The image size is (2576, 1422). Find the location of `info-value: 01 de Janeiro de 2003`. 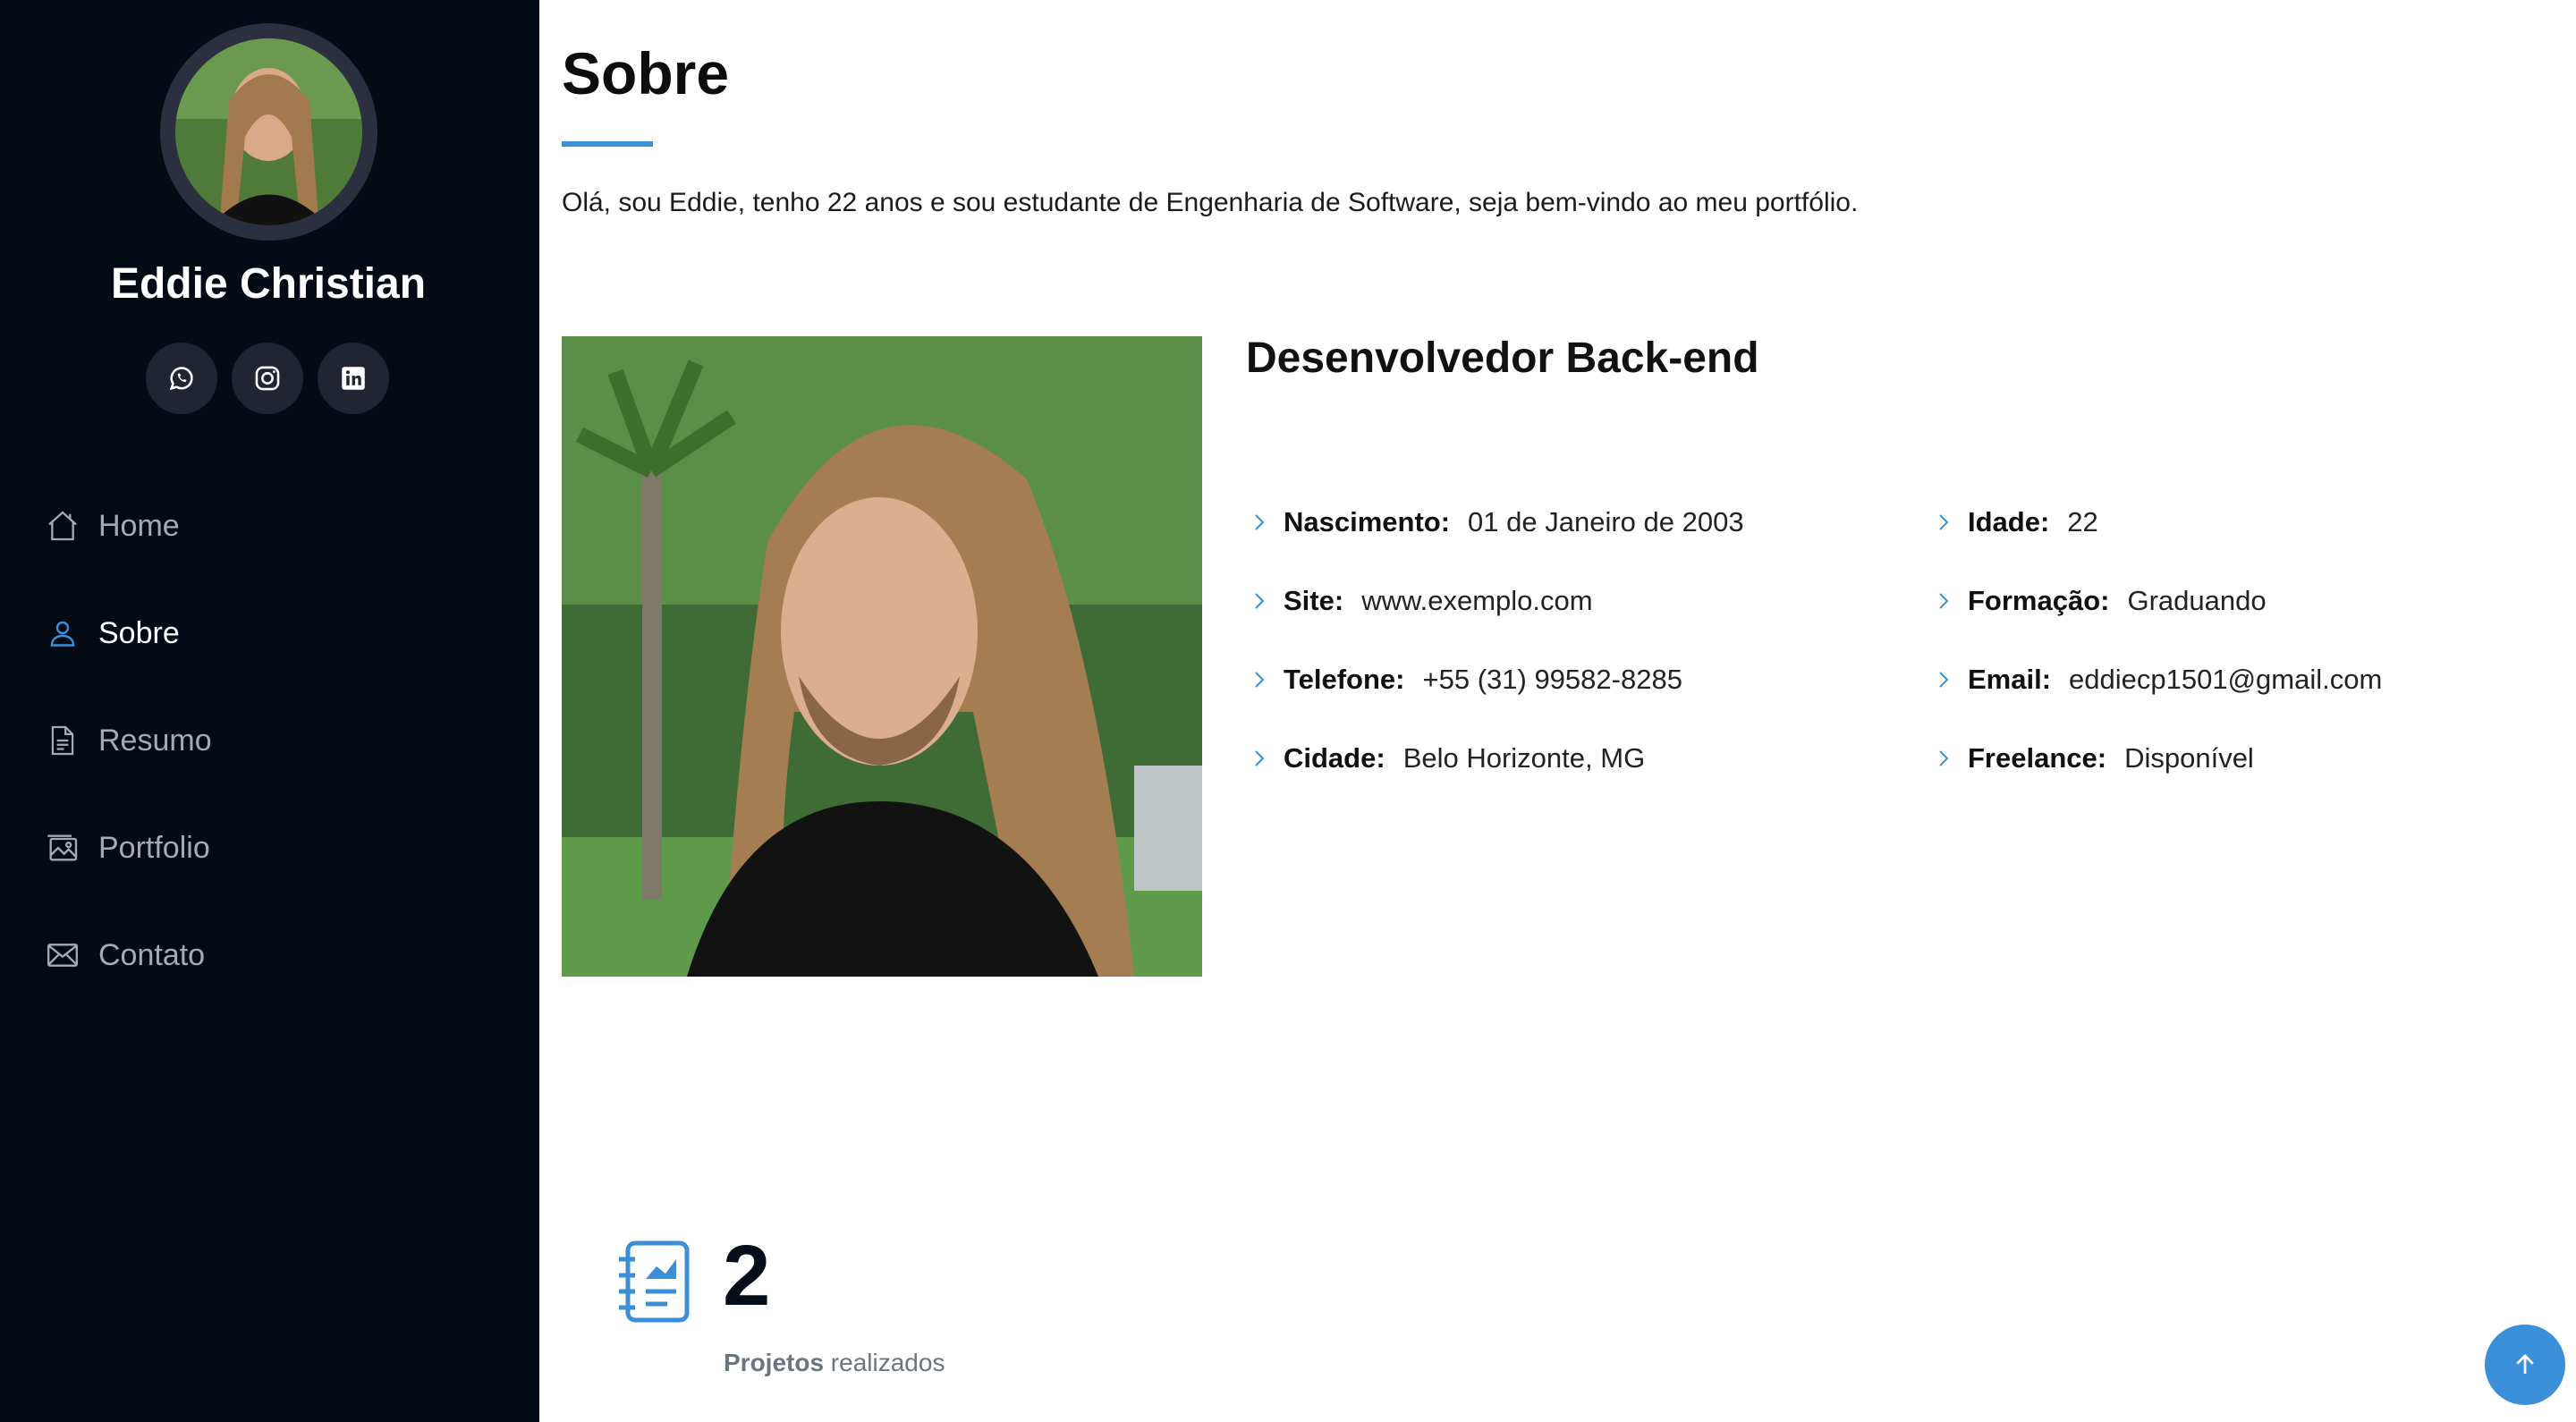

info-value: 01 de Janeiro de 2003 is located at coordinates (1606, 521).